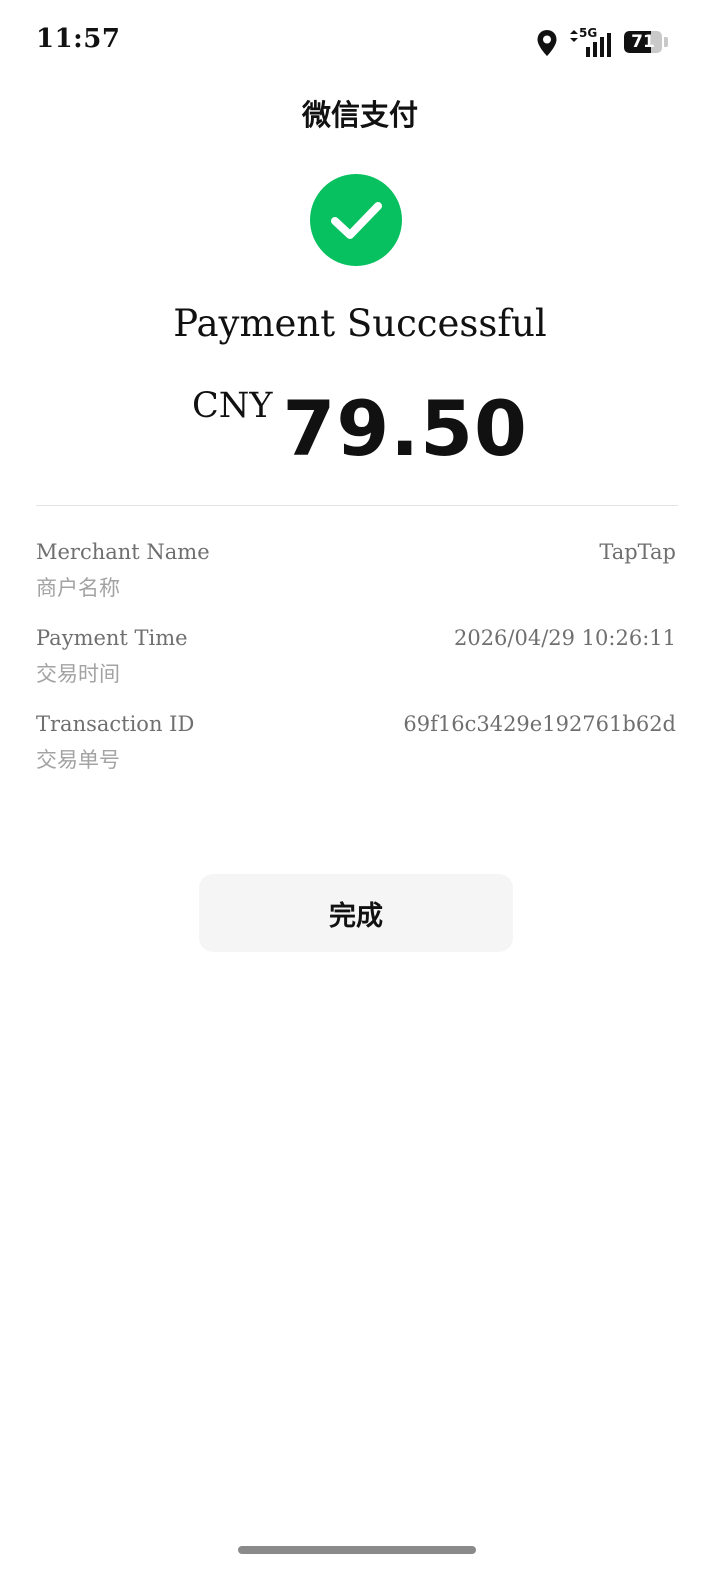 The height and width of the screenshot is (1584, 720). What do you see at coordinates (123, 552) in the screenshot?
I see `detail-label: Merchant Name` at bounding box center [123, 552].